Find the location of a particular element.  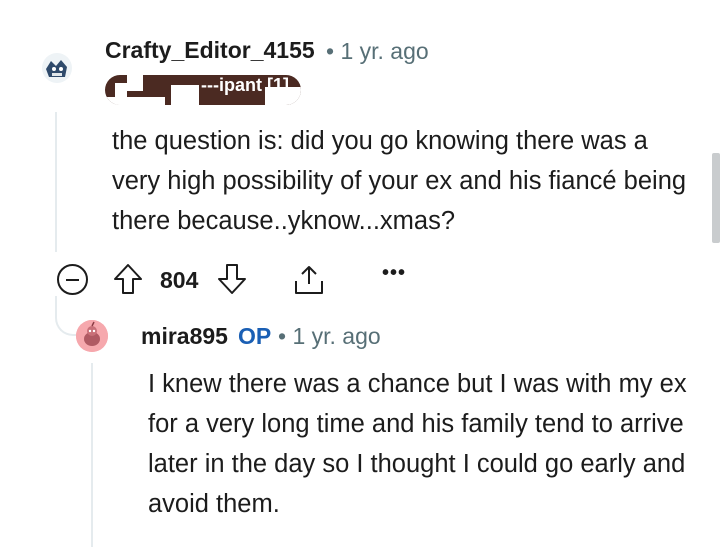

user-flair: ---ipant [1] is located at coordinates (203, 90).